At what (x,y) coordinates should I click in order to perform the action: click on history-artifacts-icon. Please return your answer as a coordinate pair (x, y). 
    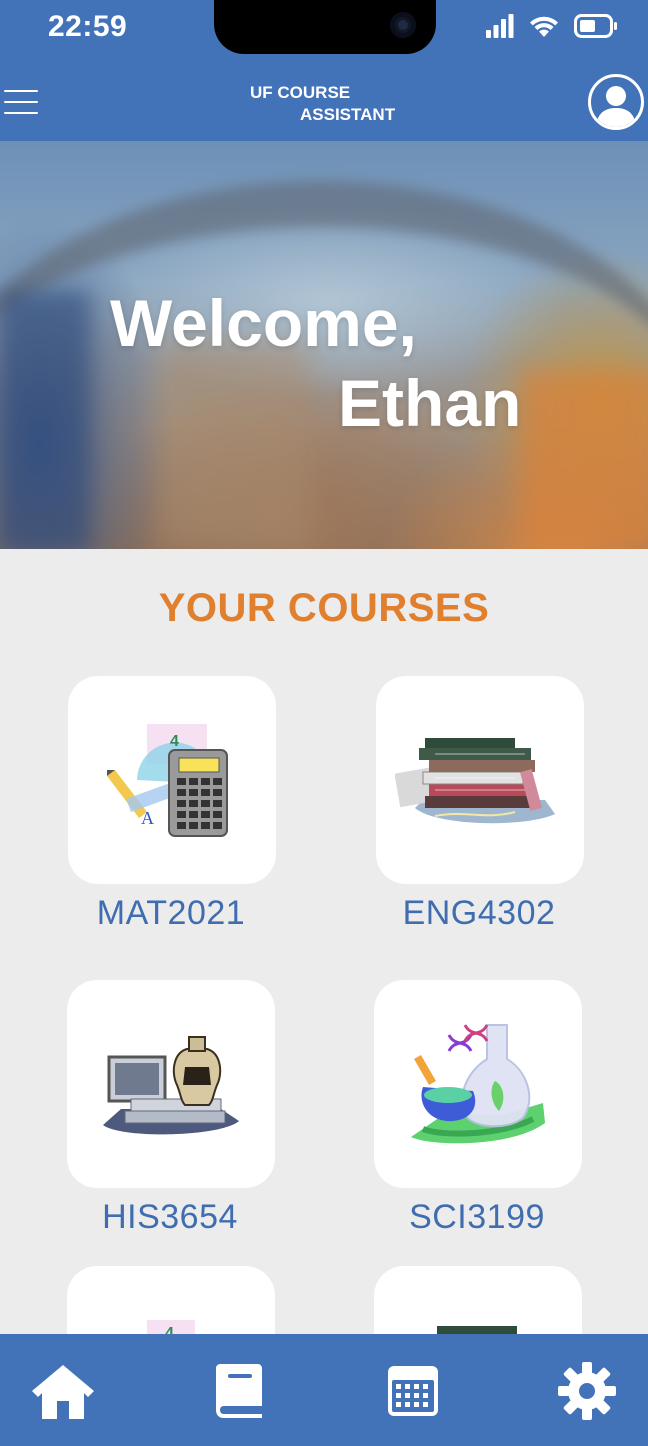
    Looking at the image, I should click on (171, 1085).